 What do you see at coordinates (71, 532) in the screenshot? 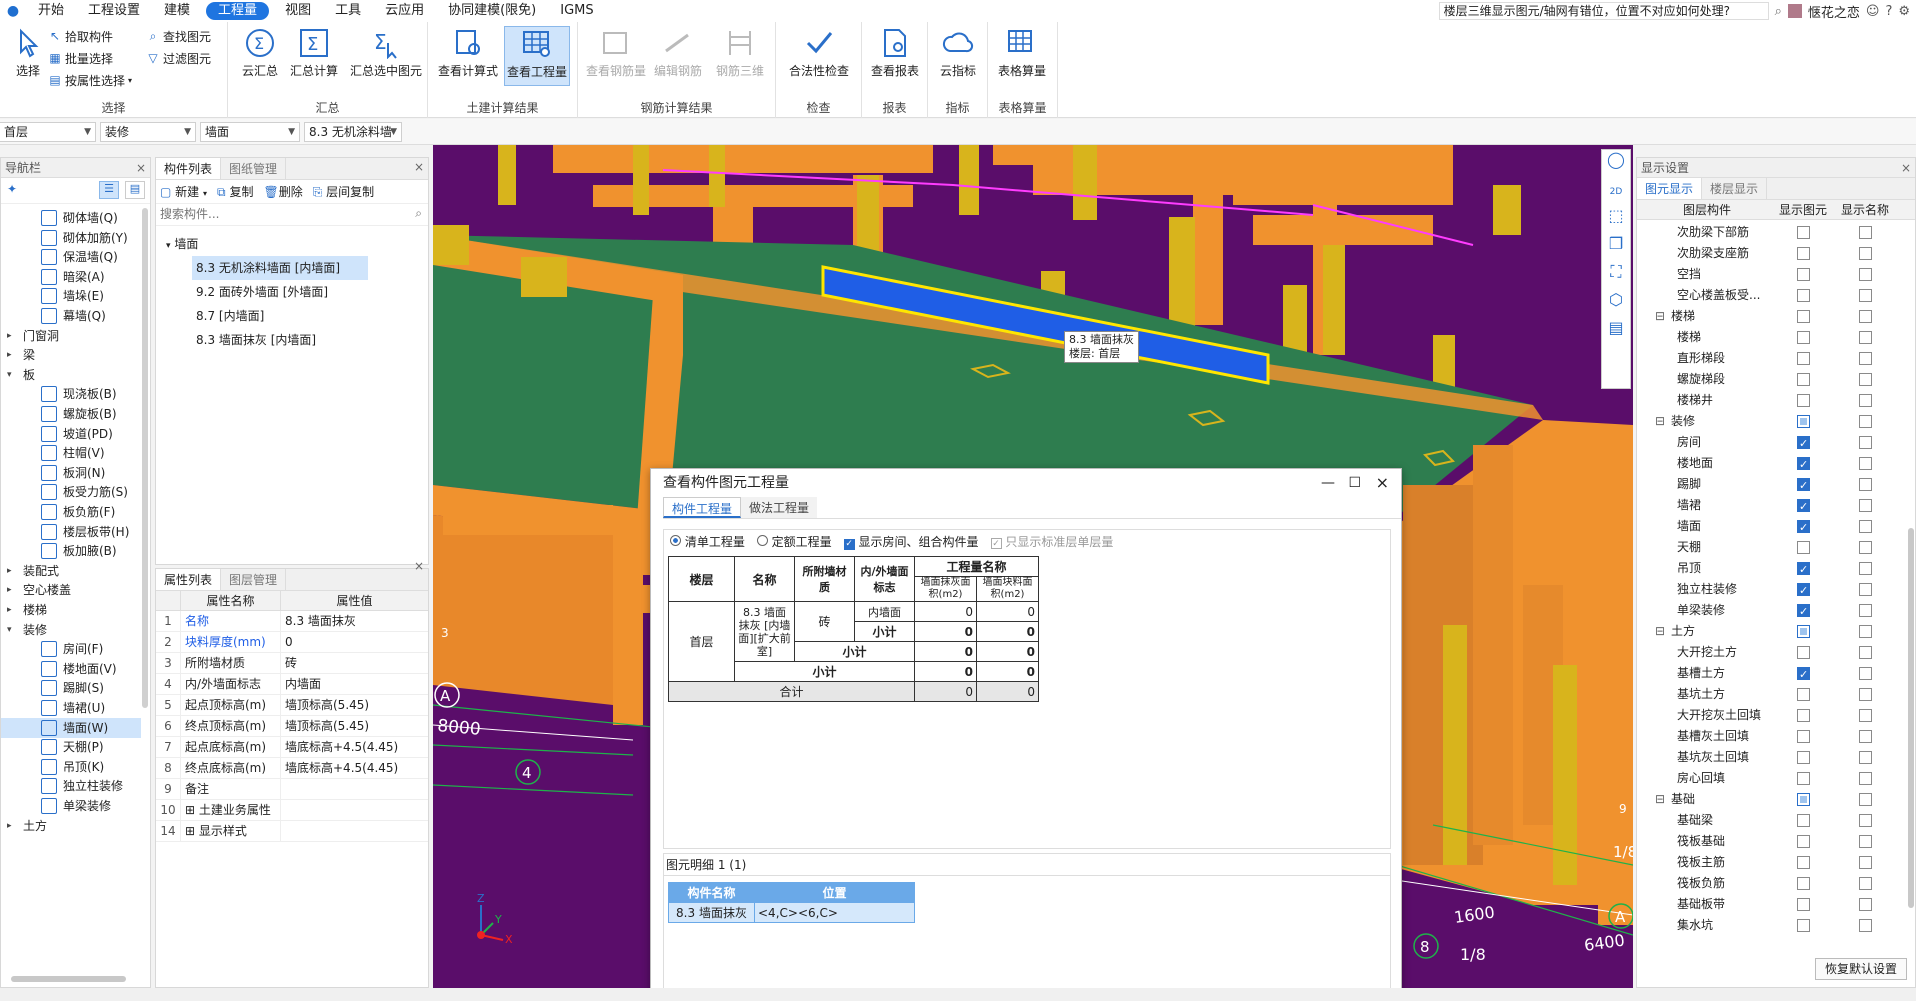
I see `nav-item: 楼层板带(H)` at bounding box center [71, 532].